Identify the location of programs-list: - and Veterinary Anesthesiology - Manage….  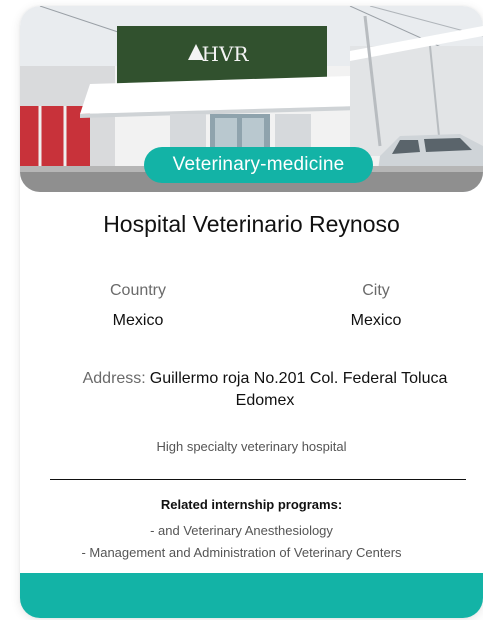
(251, 542).